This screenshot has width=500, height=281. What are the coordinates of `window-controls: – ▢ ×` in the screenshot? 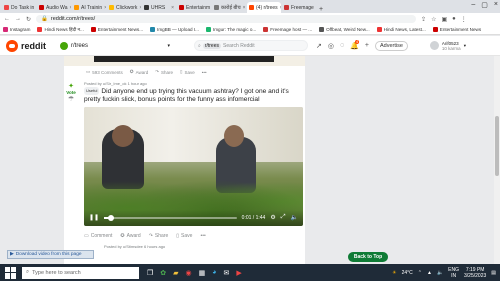 It's located at (484, 5).